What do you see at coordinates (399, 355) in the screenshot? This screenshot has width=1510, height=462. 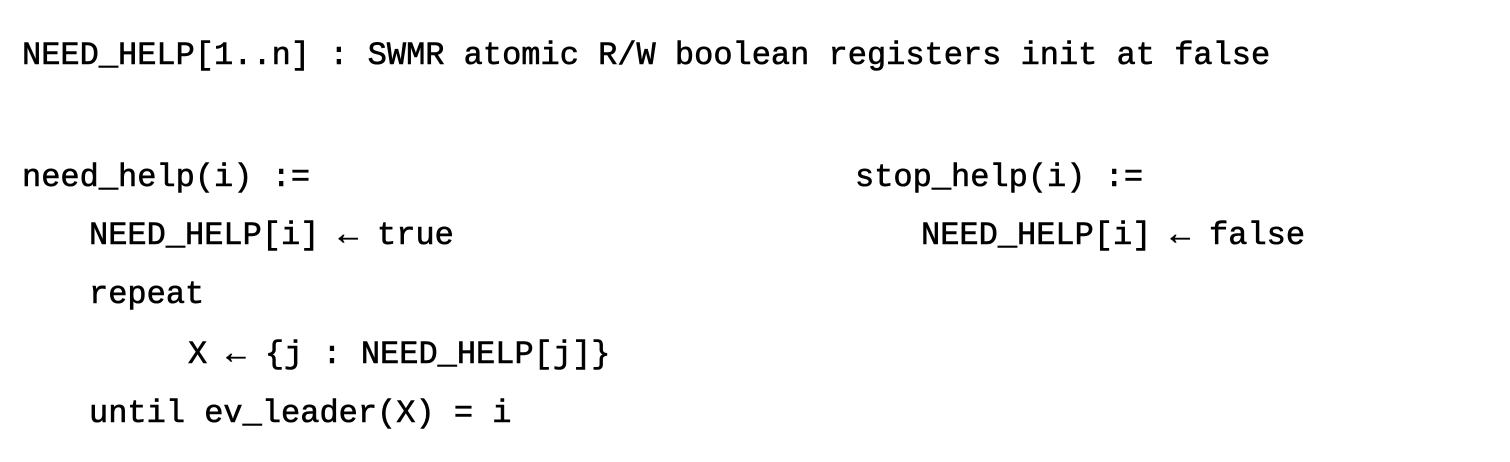 I see `assign-x-line: X ← {j : NEED_HELP[j]}` at bounding box center [399, 355].